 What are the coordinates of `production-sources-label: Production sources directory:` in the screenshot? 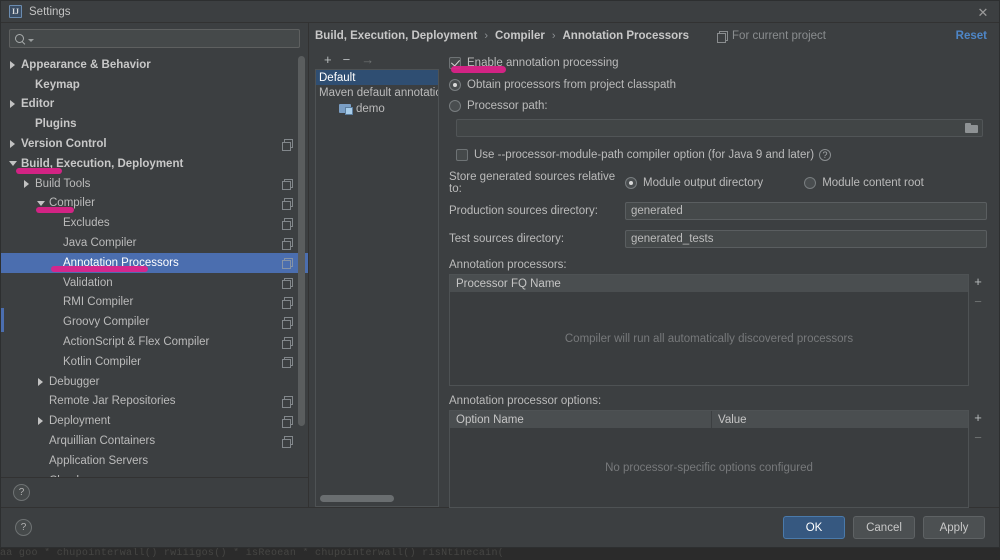 It's located at (523, 211).